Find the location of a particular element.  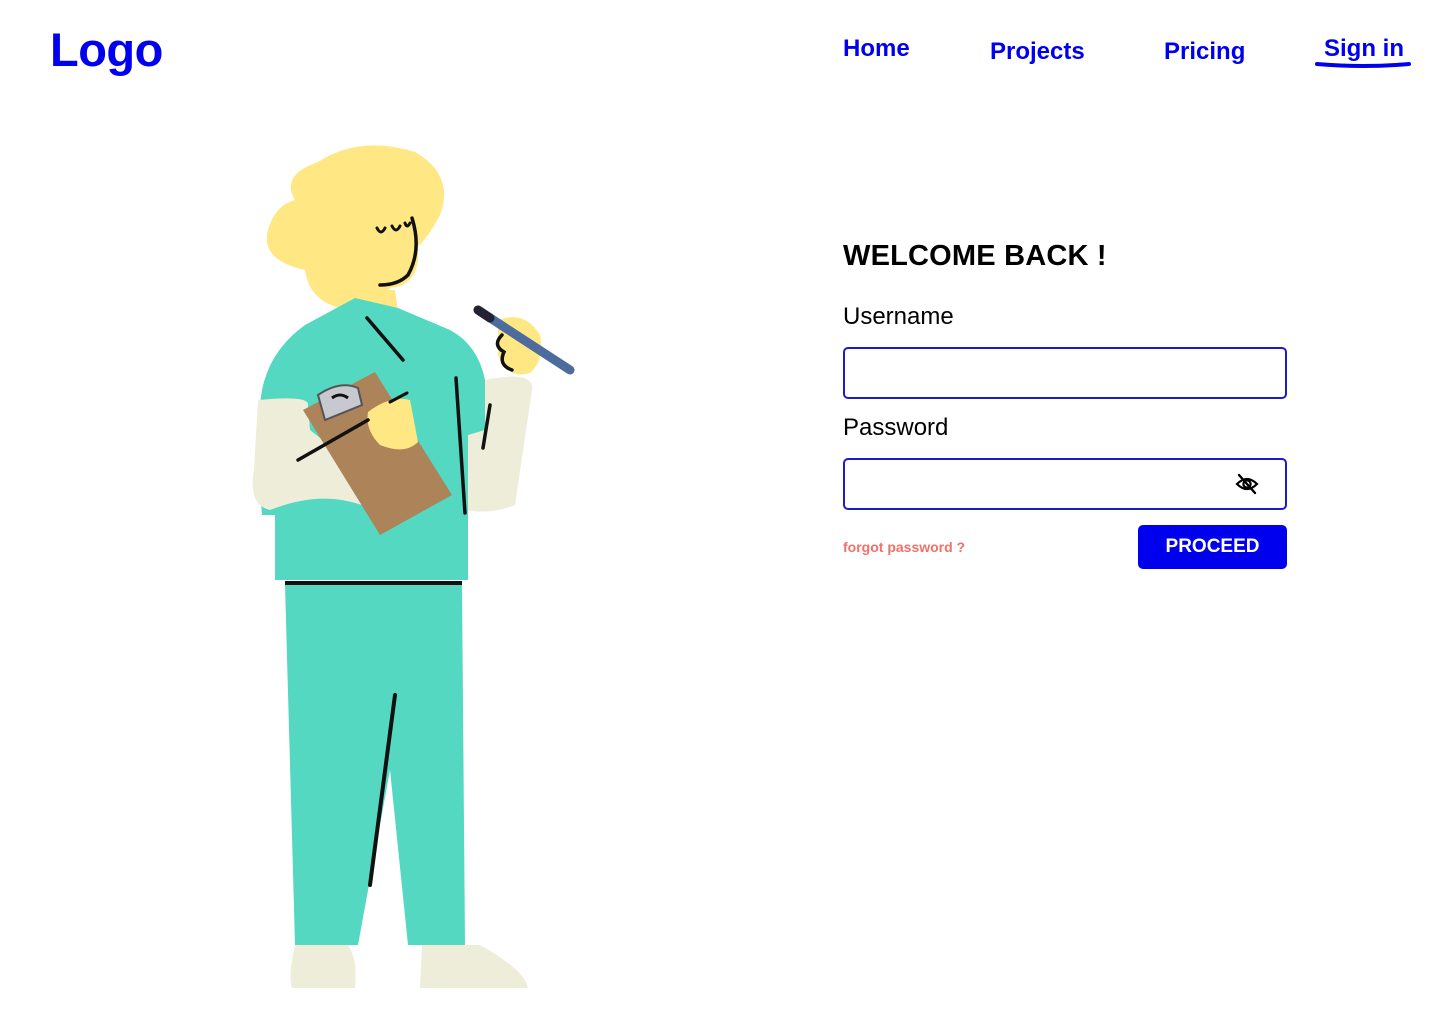

password-field-container is located at coordinates (1065, 484).